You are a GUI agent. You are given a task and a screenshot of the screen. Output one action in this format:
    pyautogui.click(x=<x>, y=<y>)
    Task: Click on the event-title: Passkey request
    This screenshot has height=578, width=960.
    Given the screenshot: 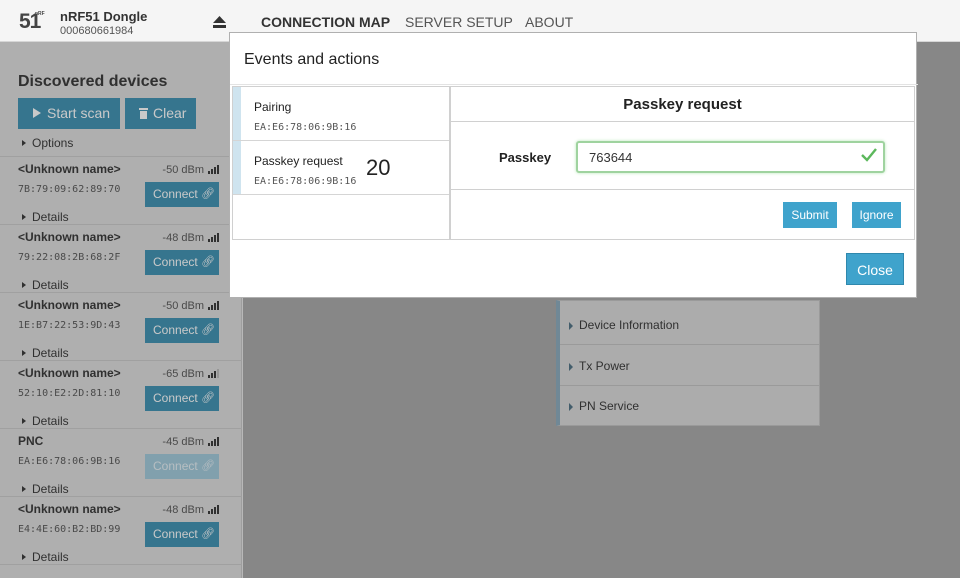 What is the action you would take?
    pyautogui.click(x=298, y=161)
    